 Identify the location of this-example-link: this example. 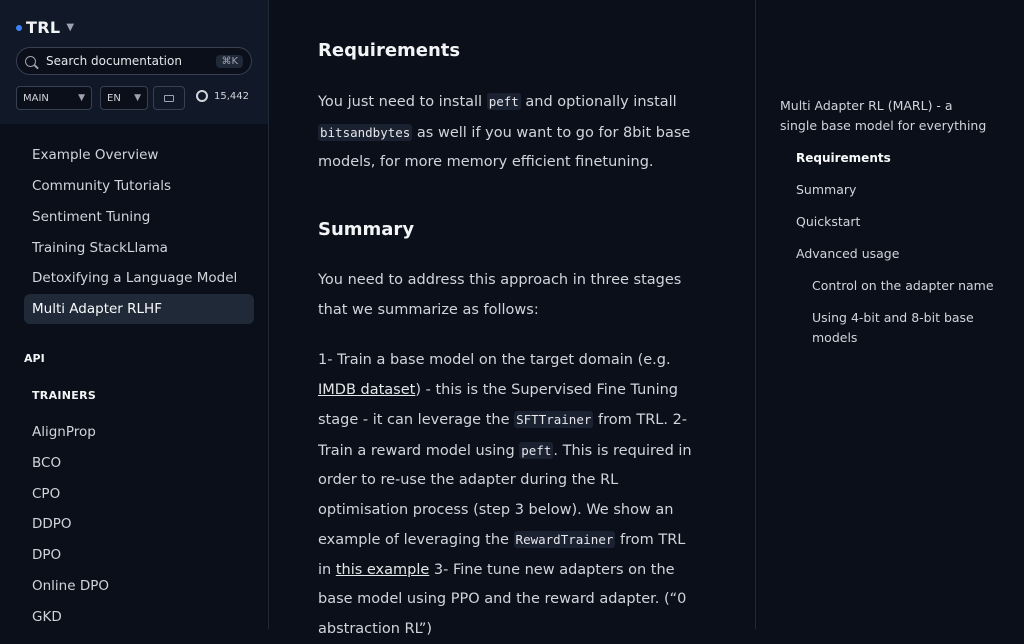
(382, 570).